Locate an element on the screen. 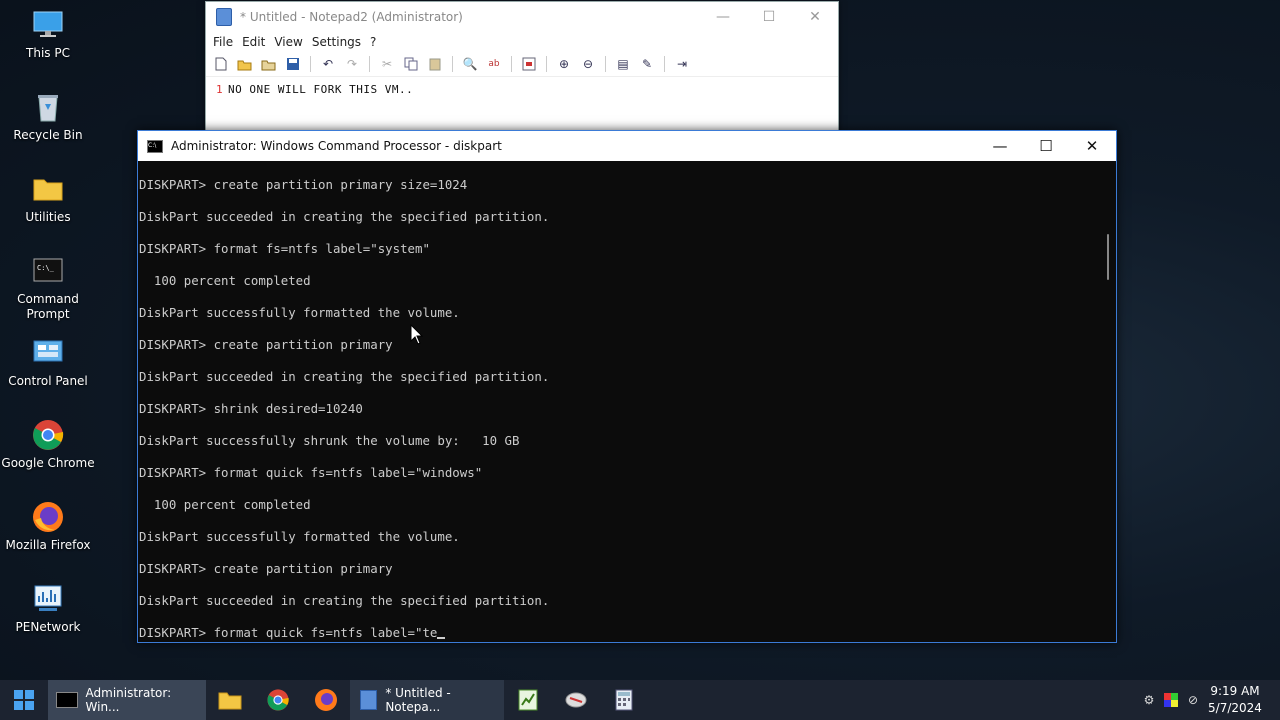  desktop-icon-label: Utilities is located at coordinates (48, 217).